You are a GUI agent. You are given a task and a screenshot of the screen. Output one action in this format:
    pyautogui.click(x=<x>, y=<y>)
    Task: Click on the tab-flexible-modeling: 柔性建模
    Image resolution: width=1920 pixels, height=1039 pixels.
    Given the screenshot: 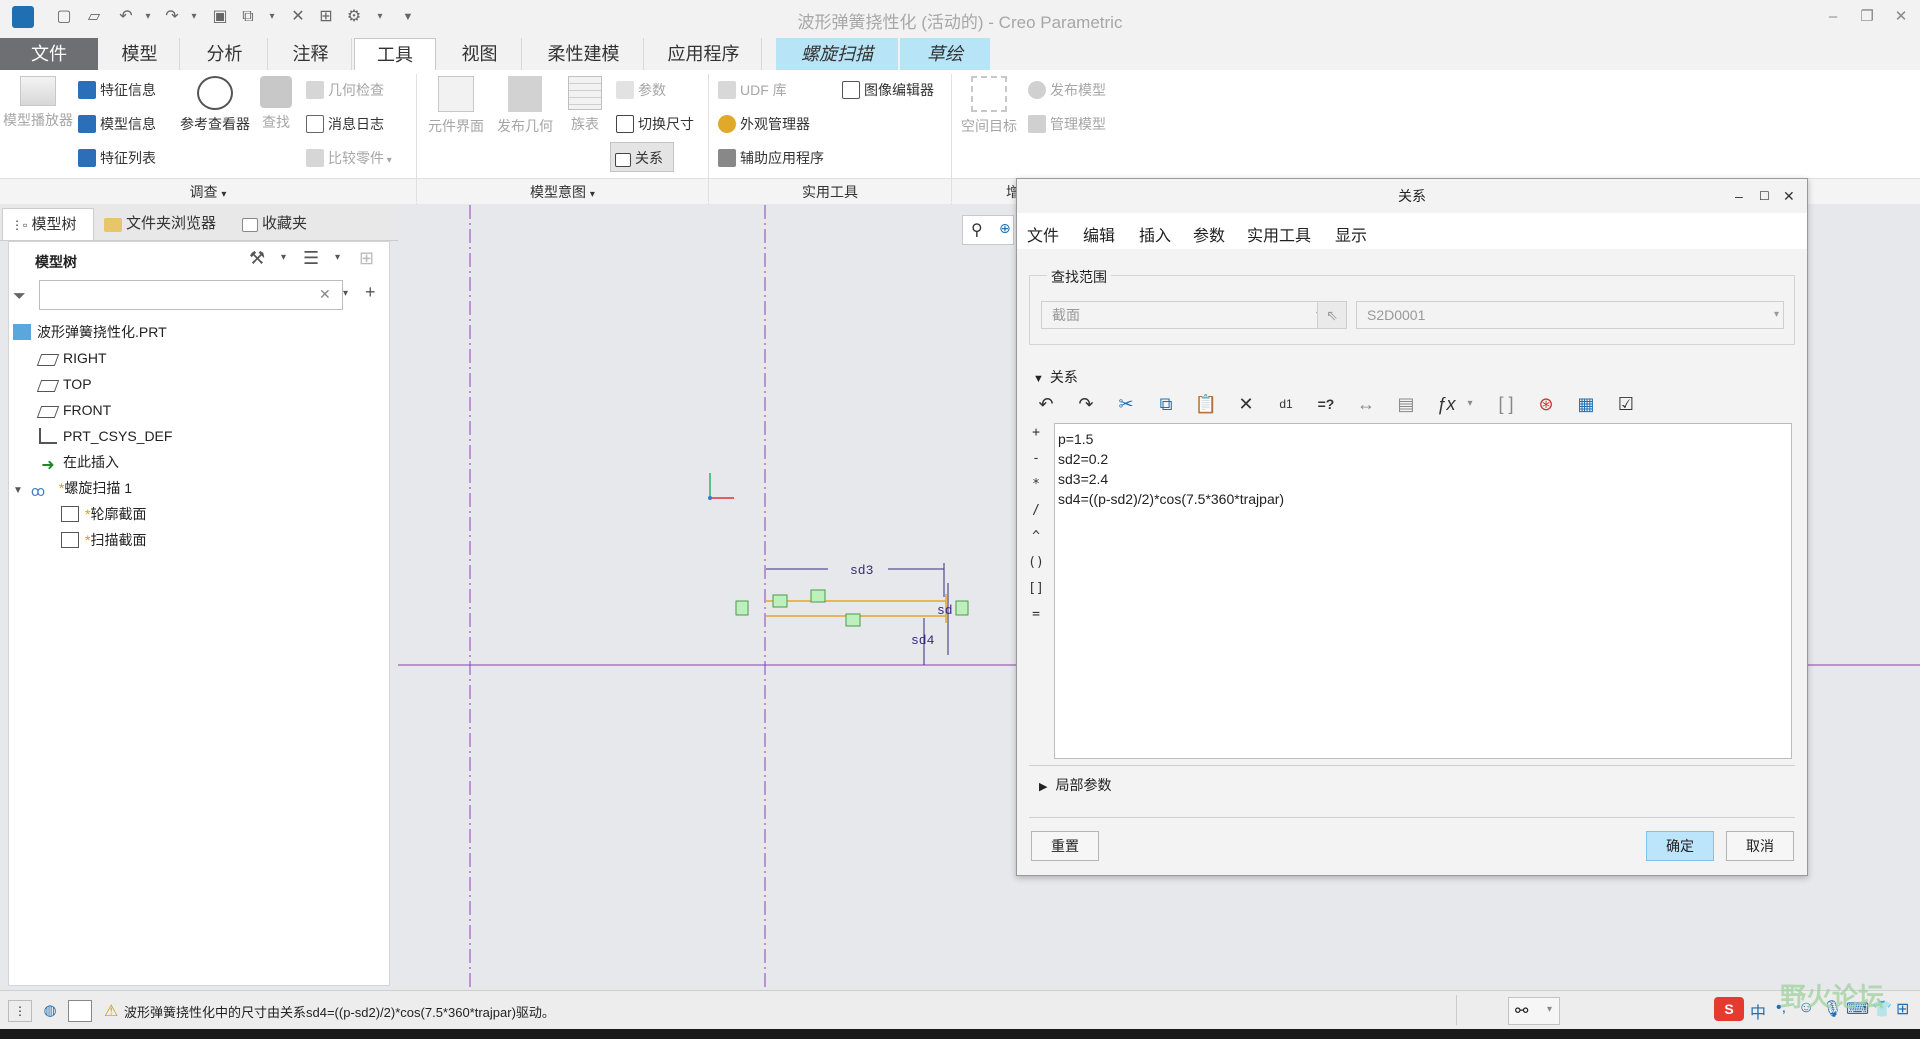 What is the action you would take?
    pyautogui.click(x=584, y=54)
    